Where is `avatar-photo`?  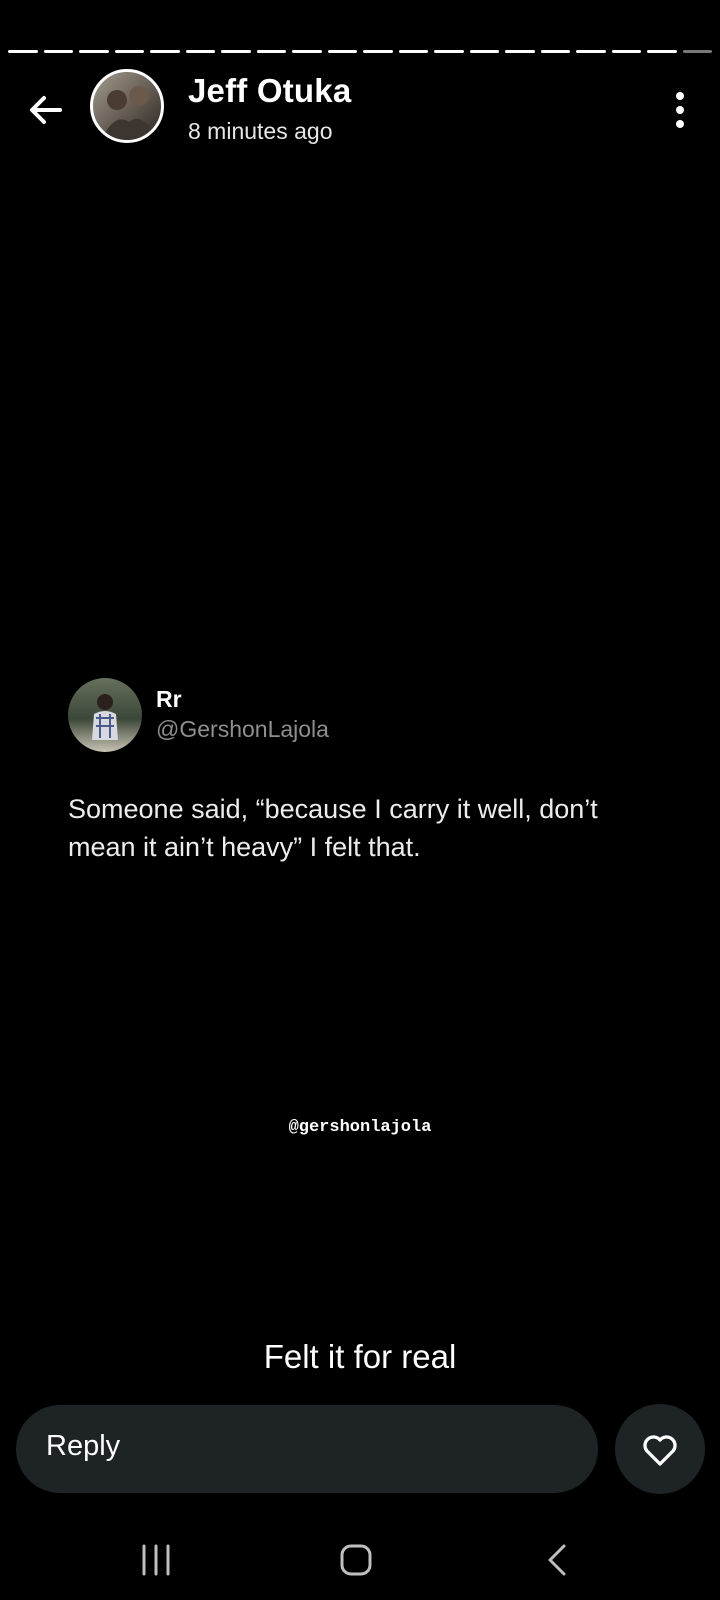 avatar-photo is located at coordinates (129, 113).